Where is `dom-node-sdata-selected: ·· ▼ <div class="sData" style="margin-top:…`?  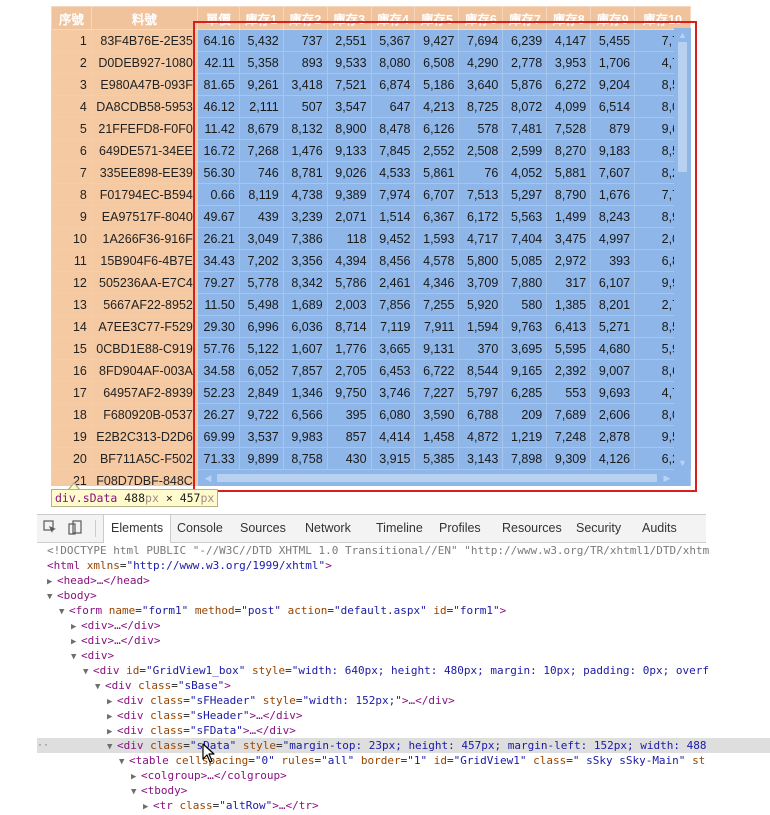
dom-node-sdata-selected: ·· ▼ <div class="sData" style="margin-top:… is located at coordinates (403, 745).